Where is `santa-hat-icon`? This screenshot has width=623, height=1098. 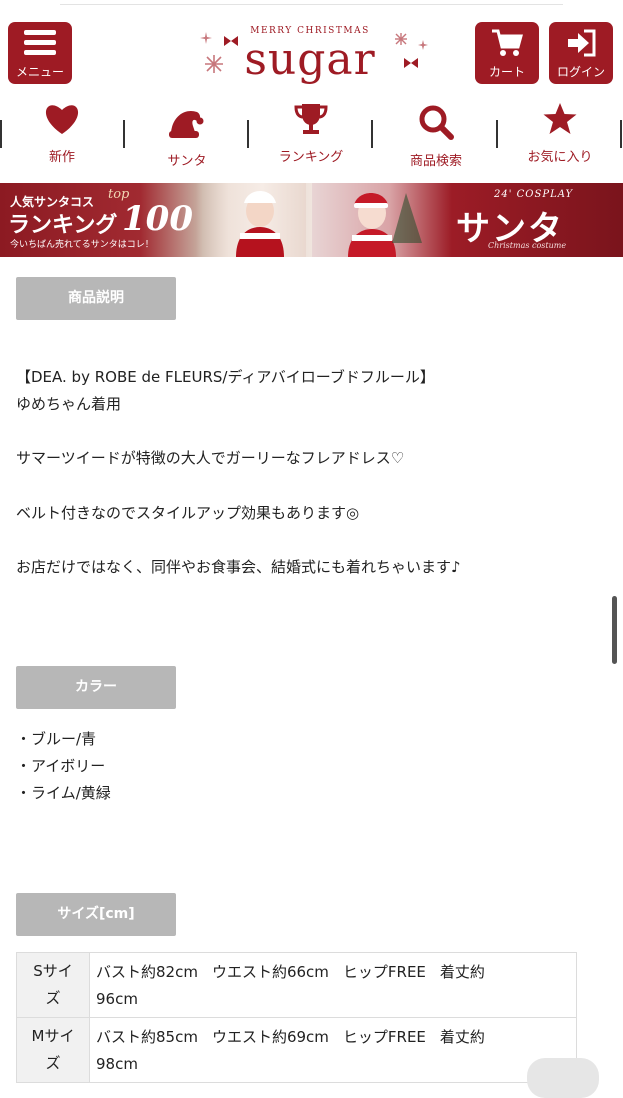 santa-hat-icon is located at coordinates (186, 124).